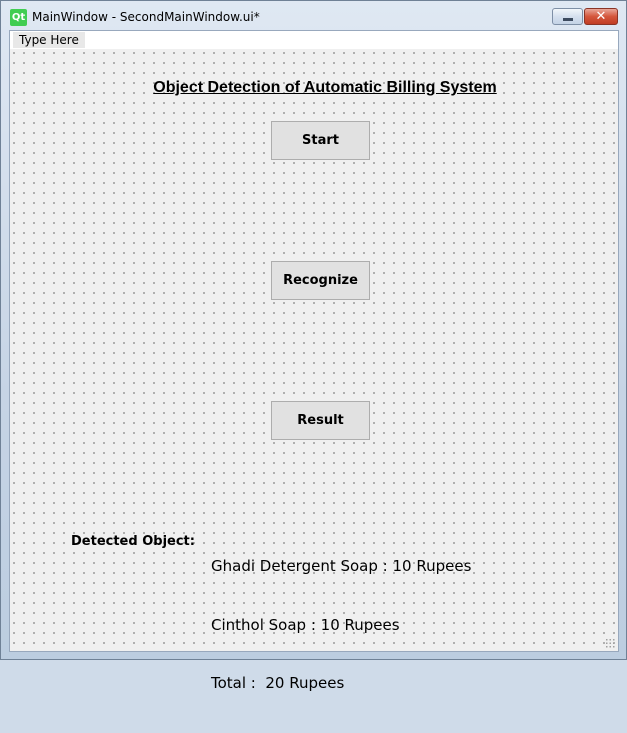 This screenshot has width=627, height=733. I want to click on result-line: Total : 20 Rupees, so click(278, 683).